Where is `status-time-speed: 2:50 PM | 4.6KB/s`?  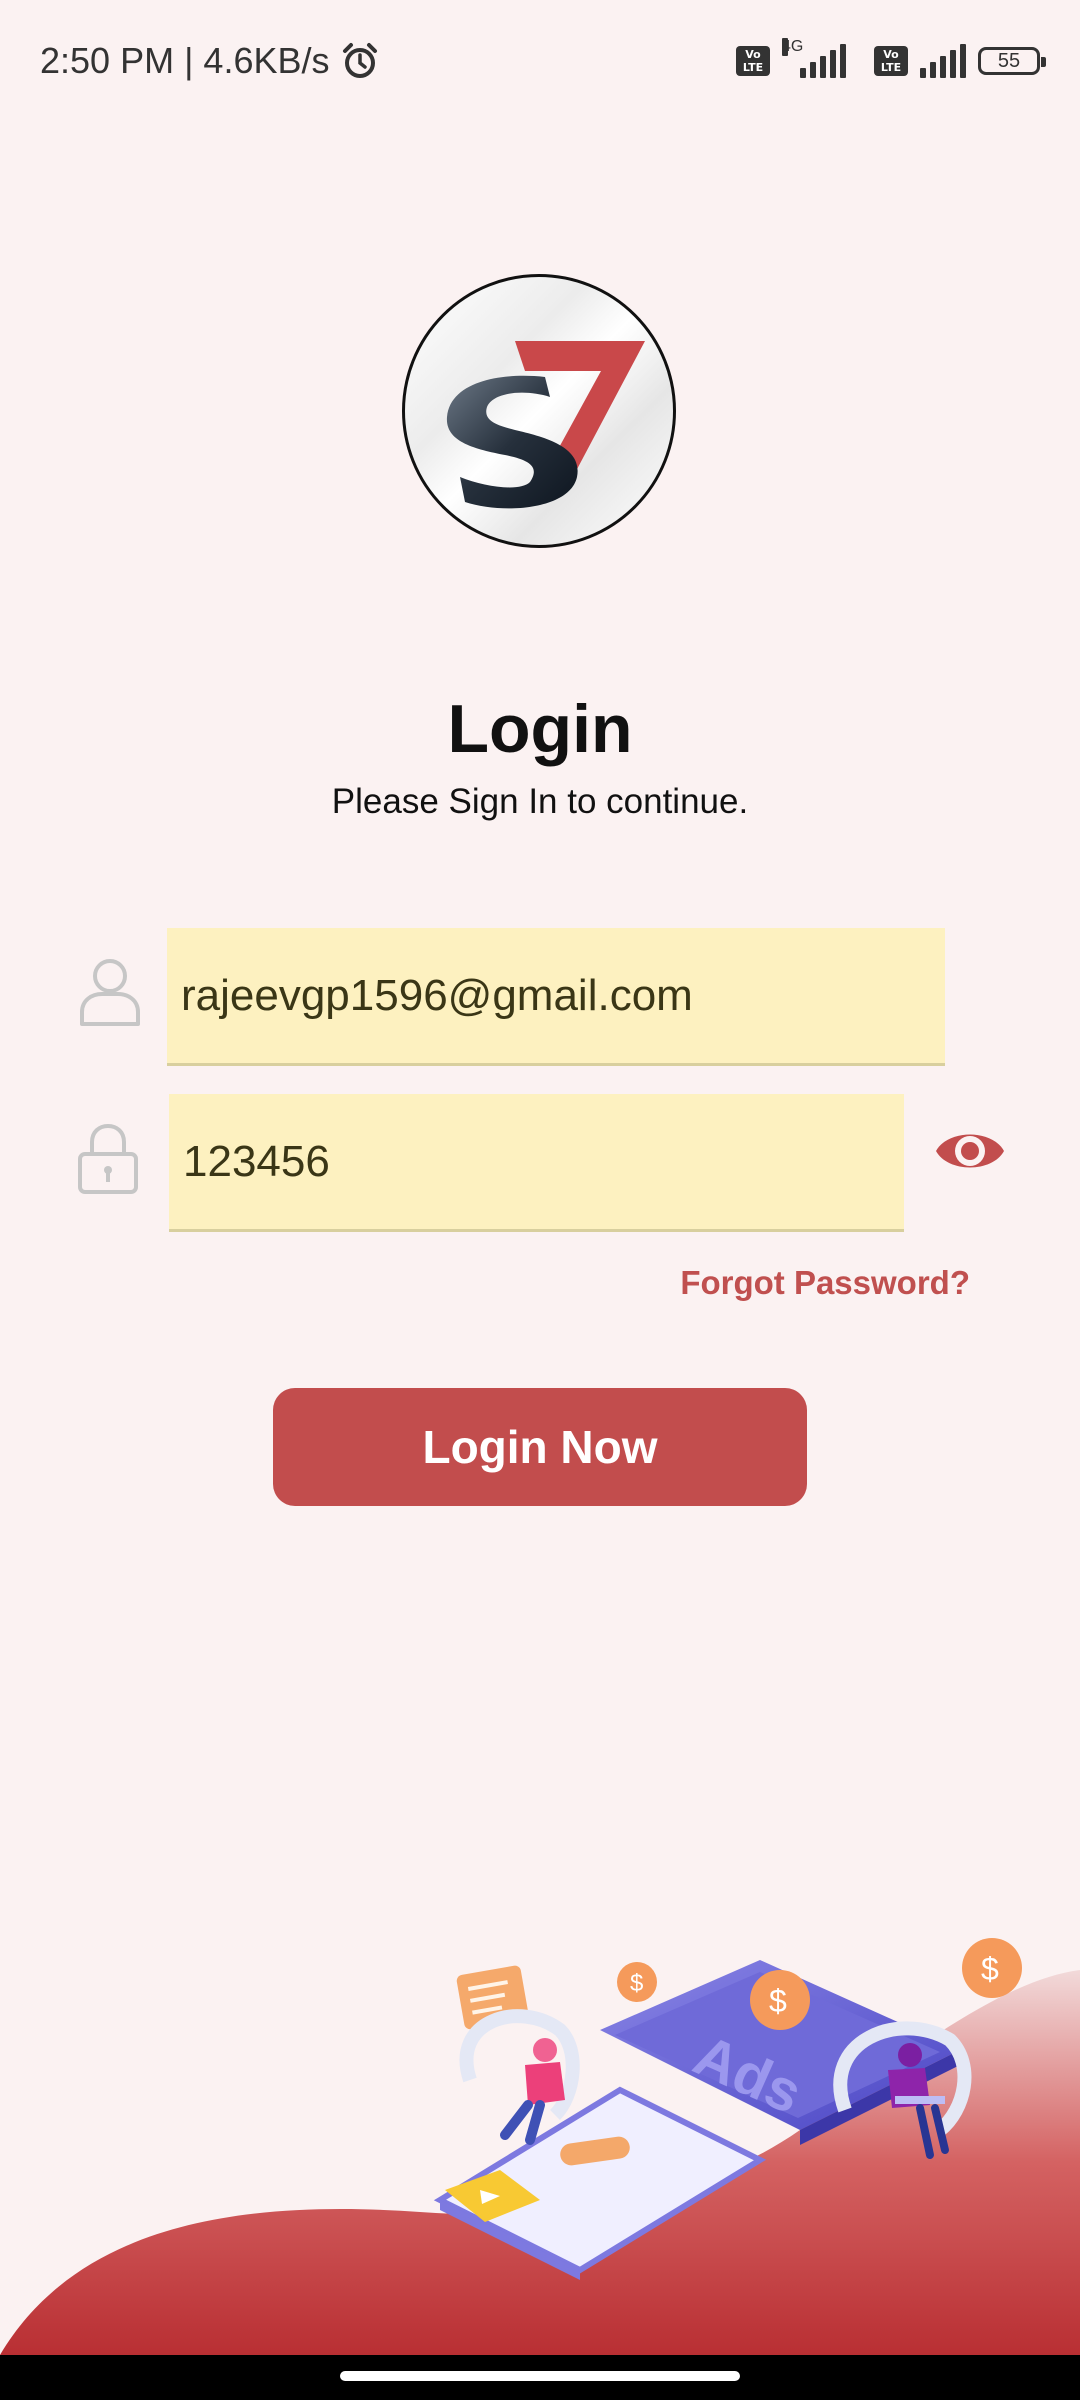
status-time-speed: 2:50 PM | 4.6KB/s is located at coordinates (185, 60).